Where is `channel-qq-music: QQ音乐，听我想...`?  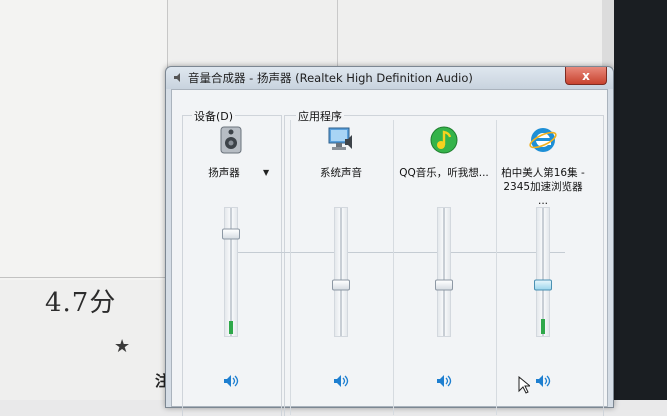
channel-qq-music: QQ音乐，听我想... is located at coordinates (444, 267).